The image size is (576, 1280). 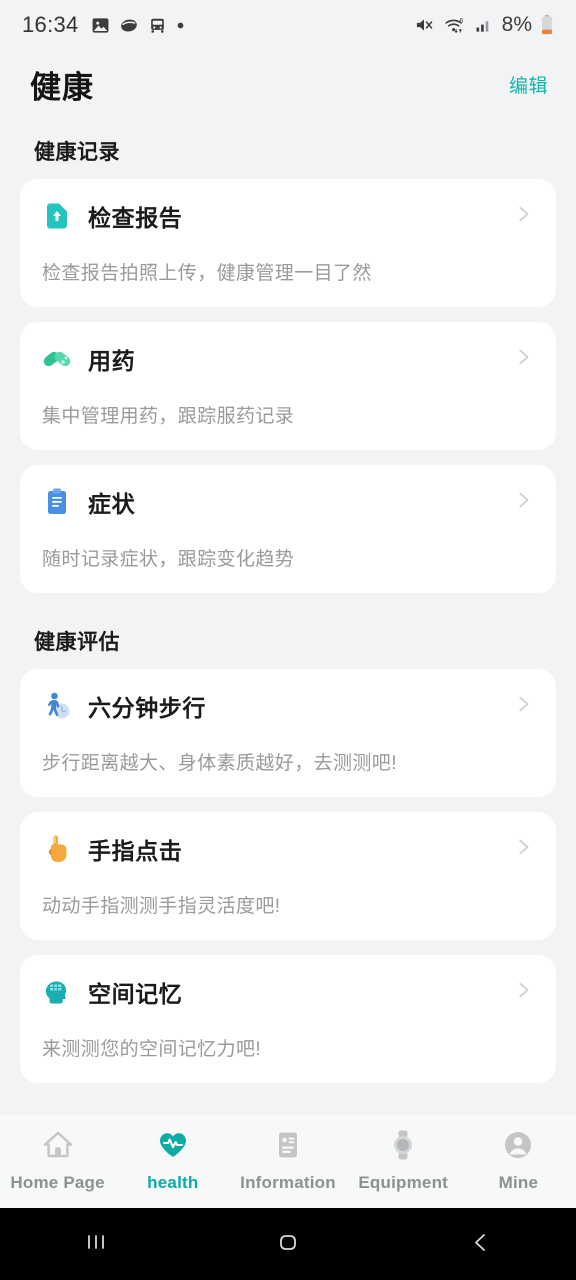 I want to click on card-description: 集中管理用药，跟踪服药记录, so click(x=168, y=416).